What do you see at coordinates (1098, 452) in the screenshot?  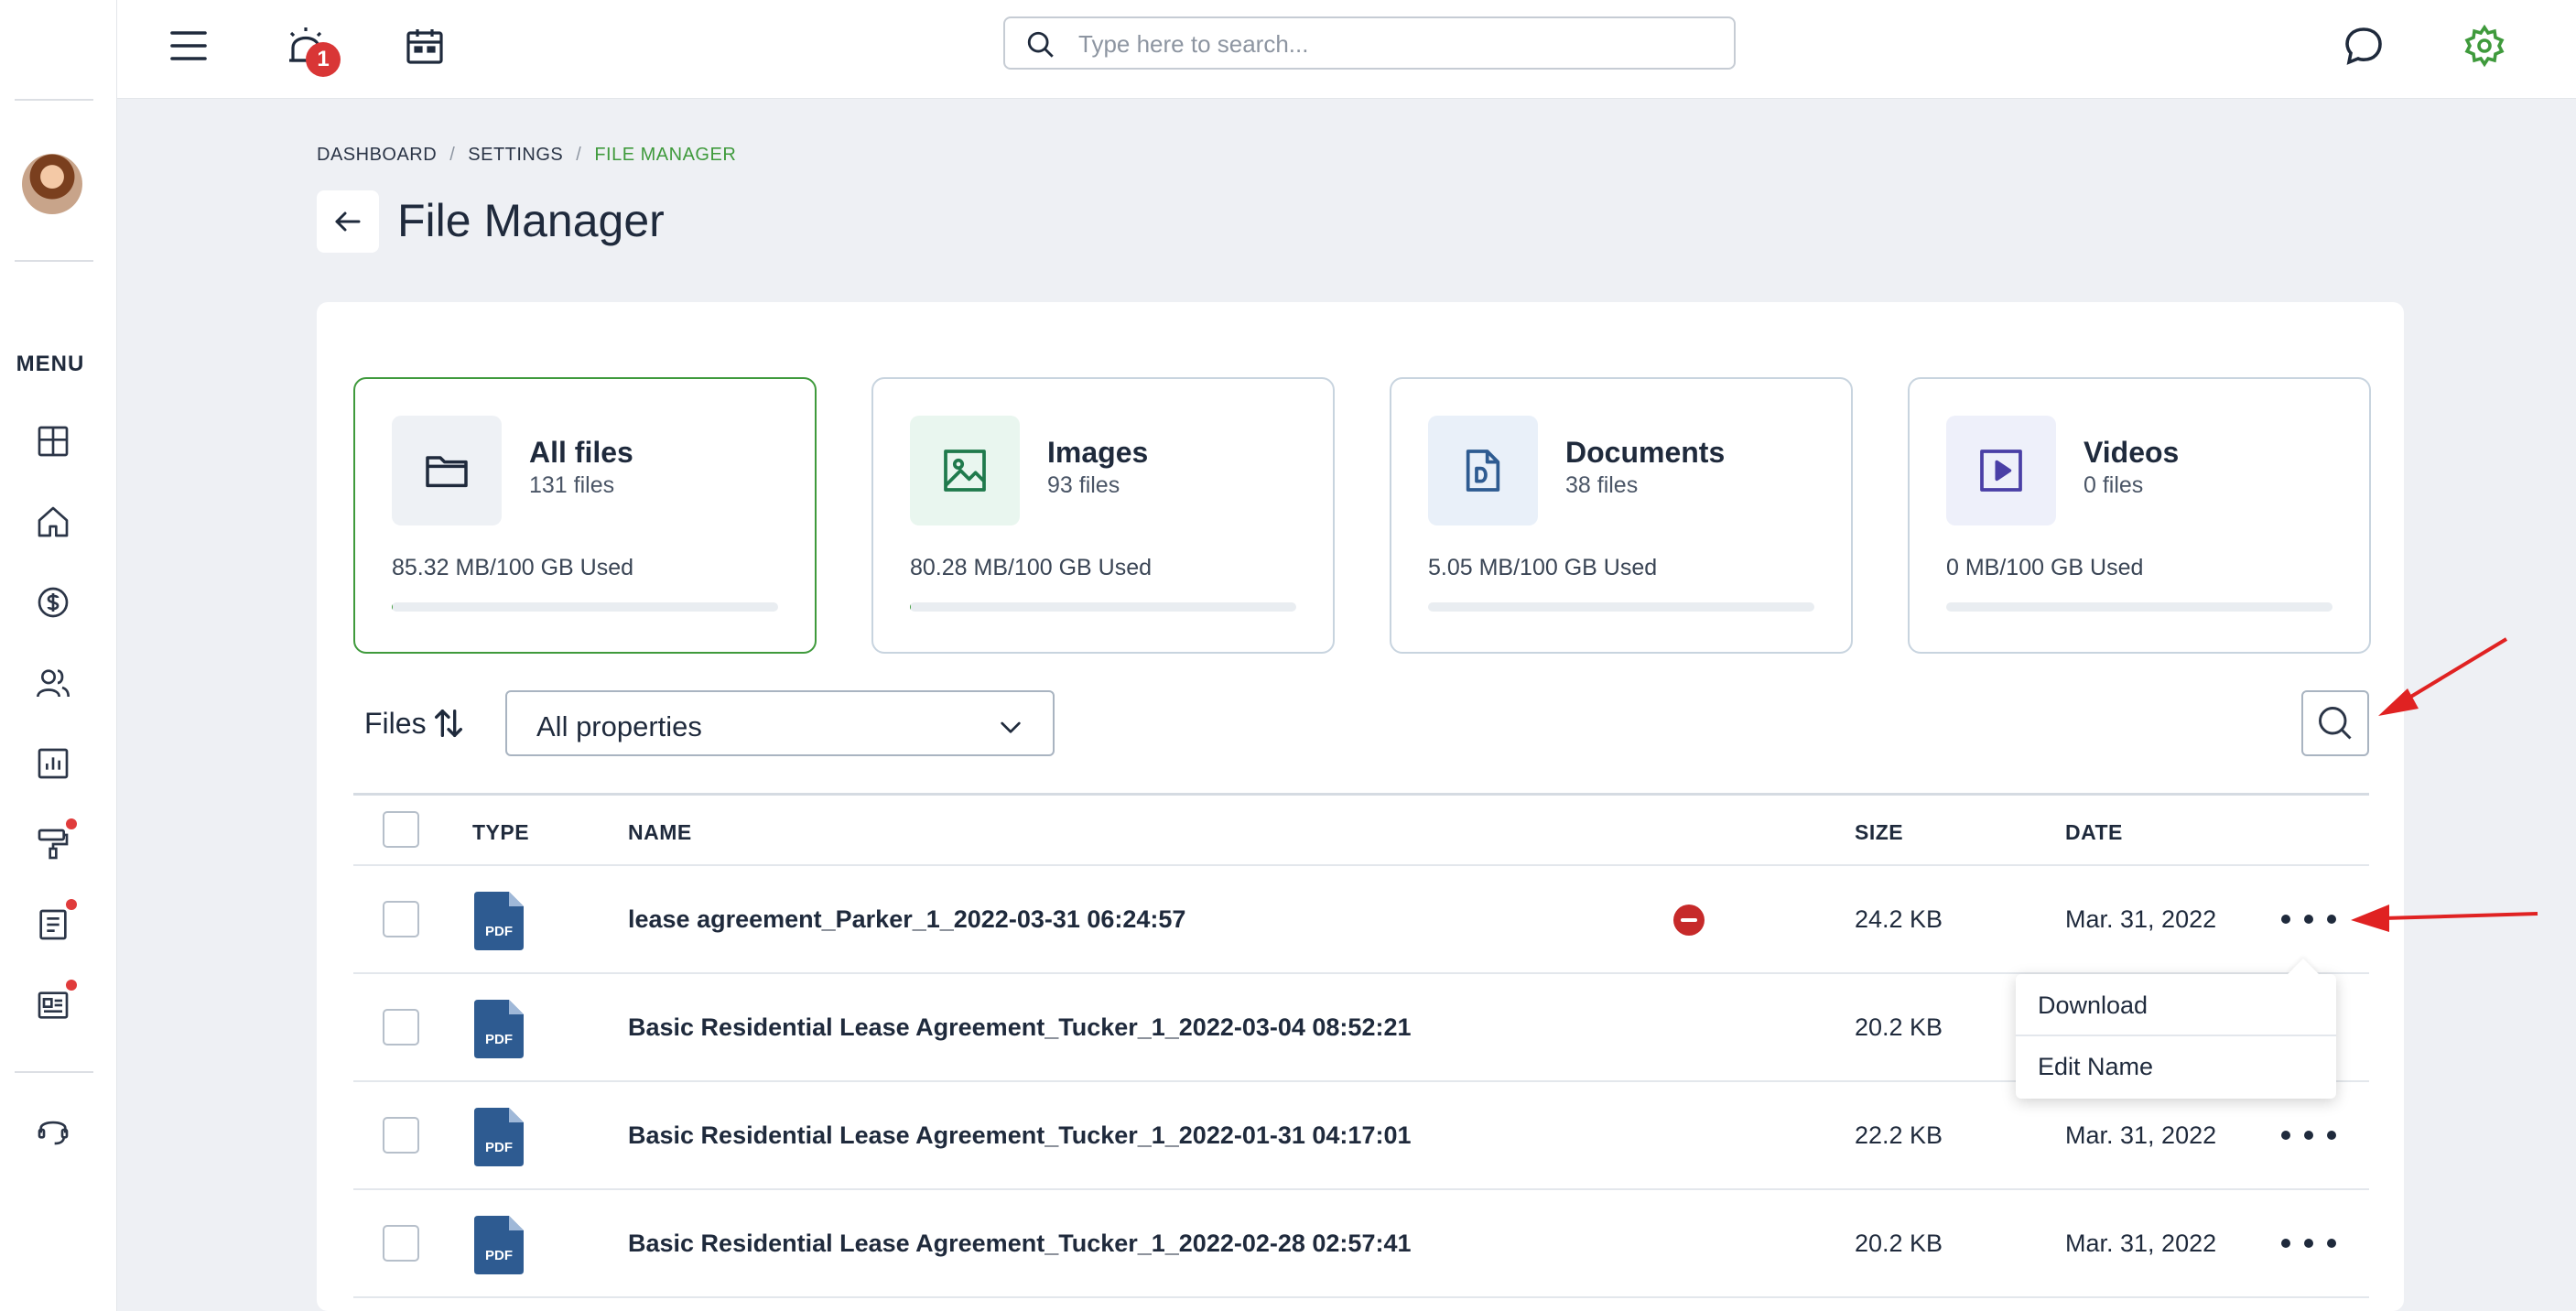 I see `category-title: Images` at bounding box center [1098, 452].